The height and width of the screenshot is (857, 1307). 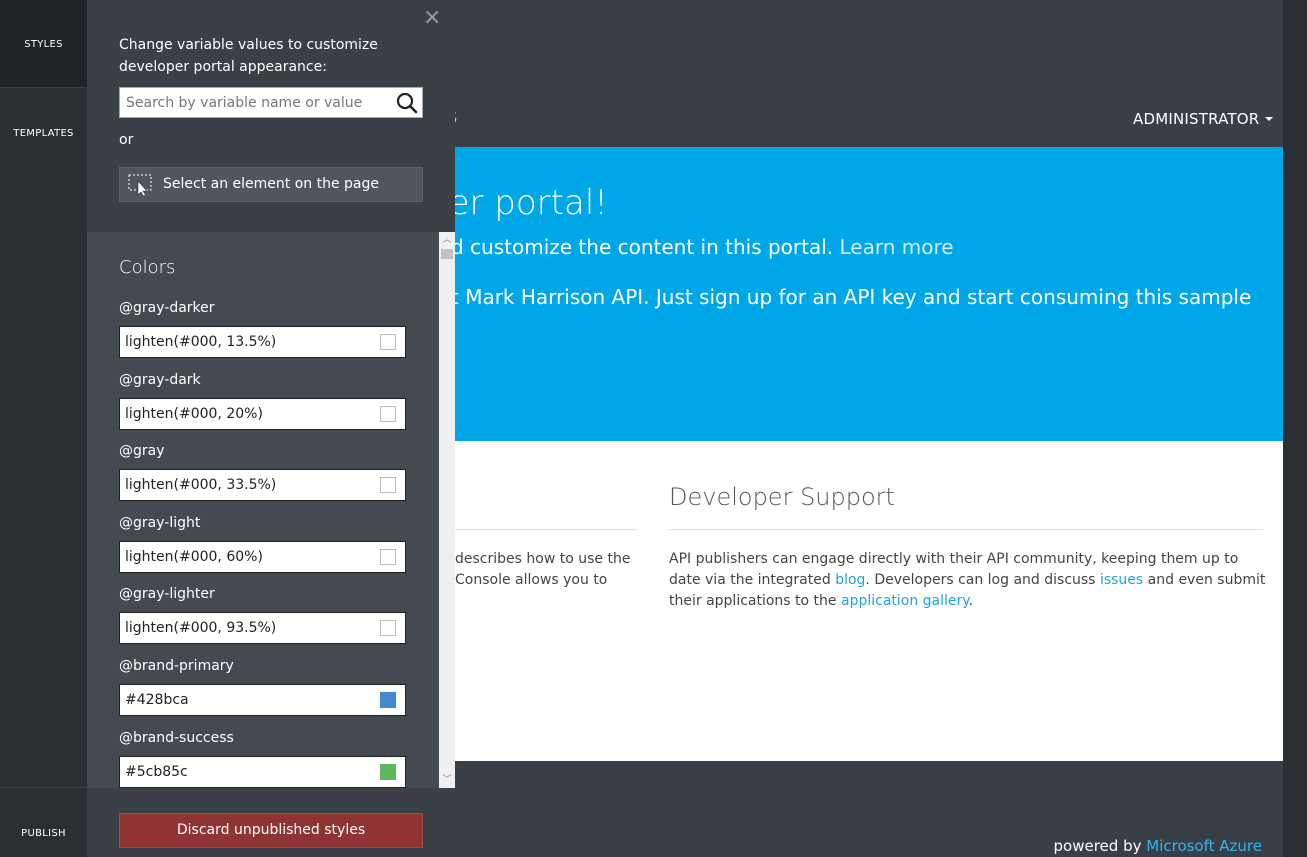 I want to click on select-element-label: Select an element on the page, so click(x=270, y=184).